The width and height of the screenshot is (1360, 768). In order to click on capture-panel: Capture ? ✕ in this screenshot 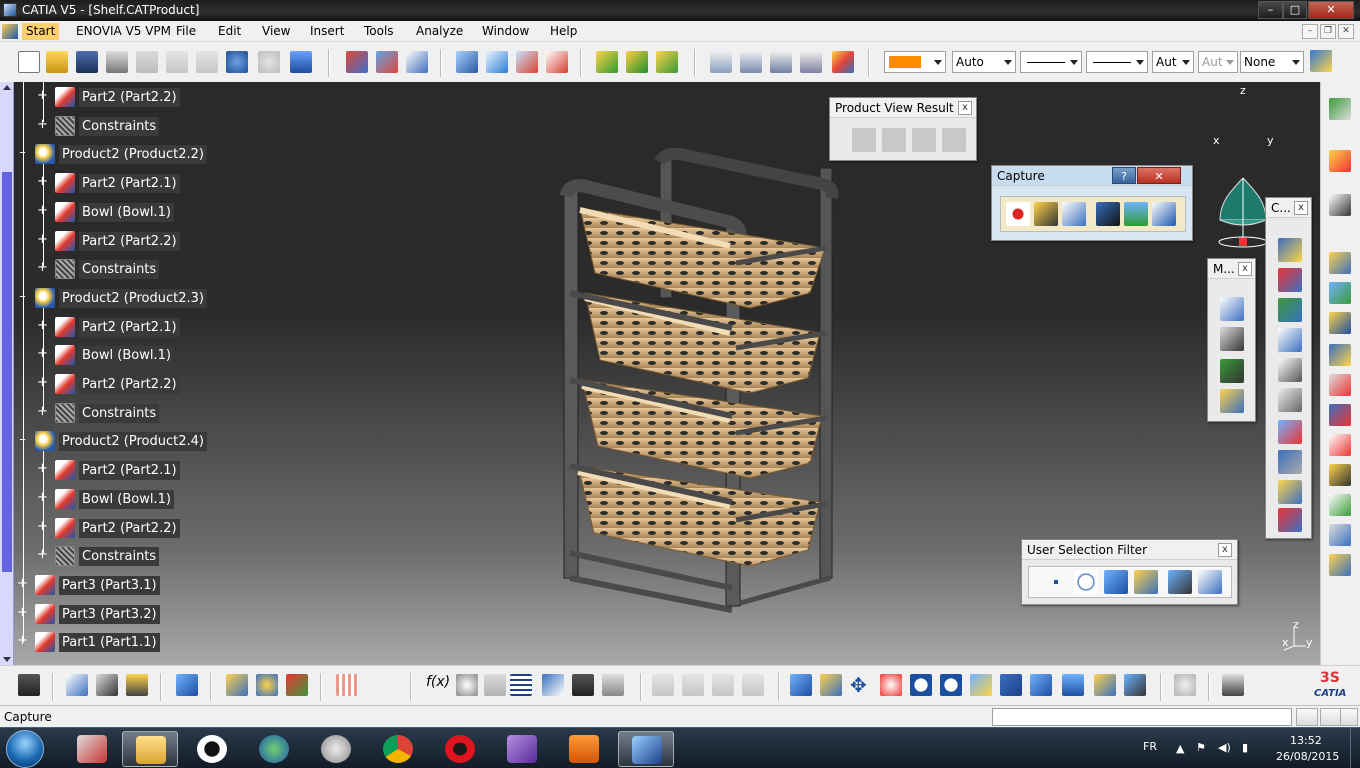, I will do `click(1092, 203)`.